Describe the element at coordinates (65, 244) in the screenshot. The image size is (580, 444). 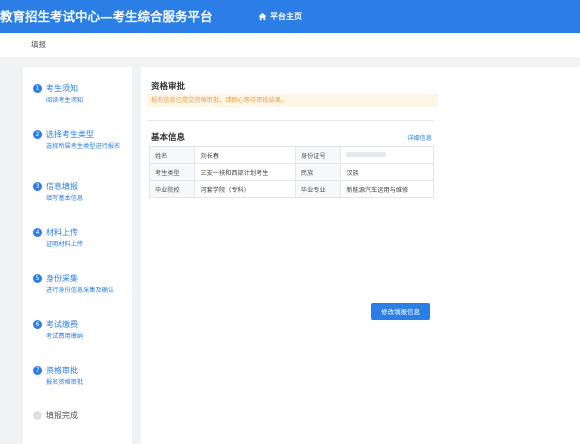
I see `step-desc: 证明材料上传` at that location.